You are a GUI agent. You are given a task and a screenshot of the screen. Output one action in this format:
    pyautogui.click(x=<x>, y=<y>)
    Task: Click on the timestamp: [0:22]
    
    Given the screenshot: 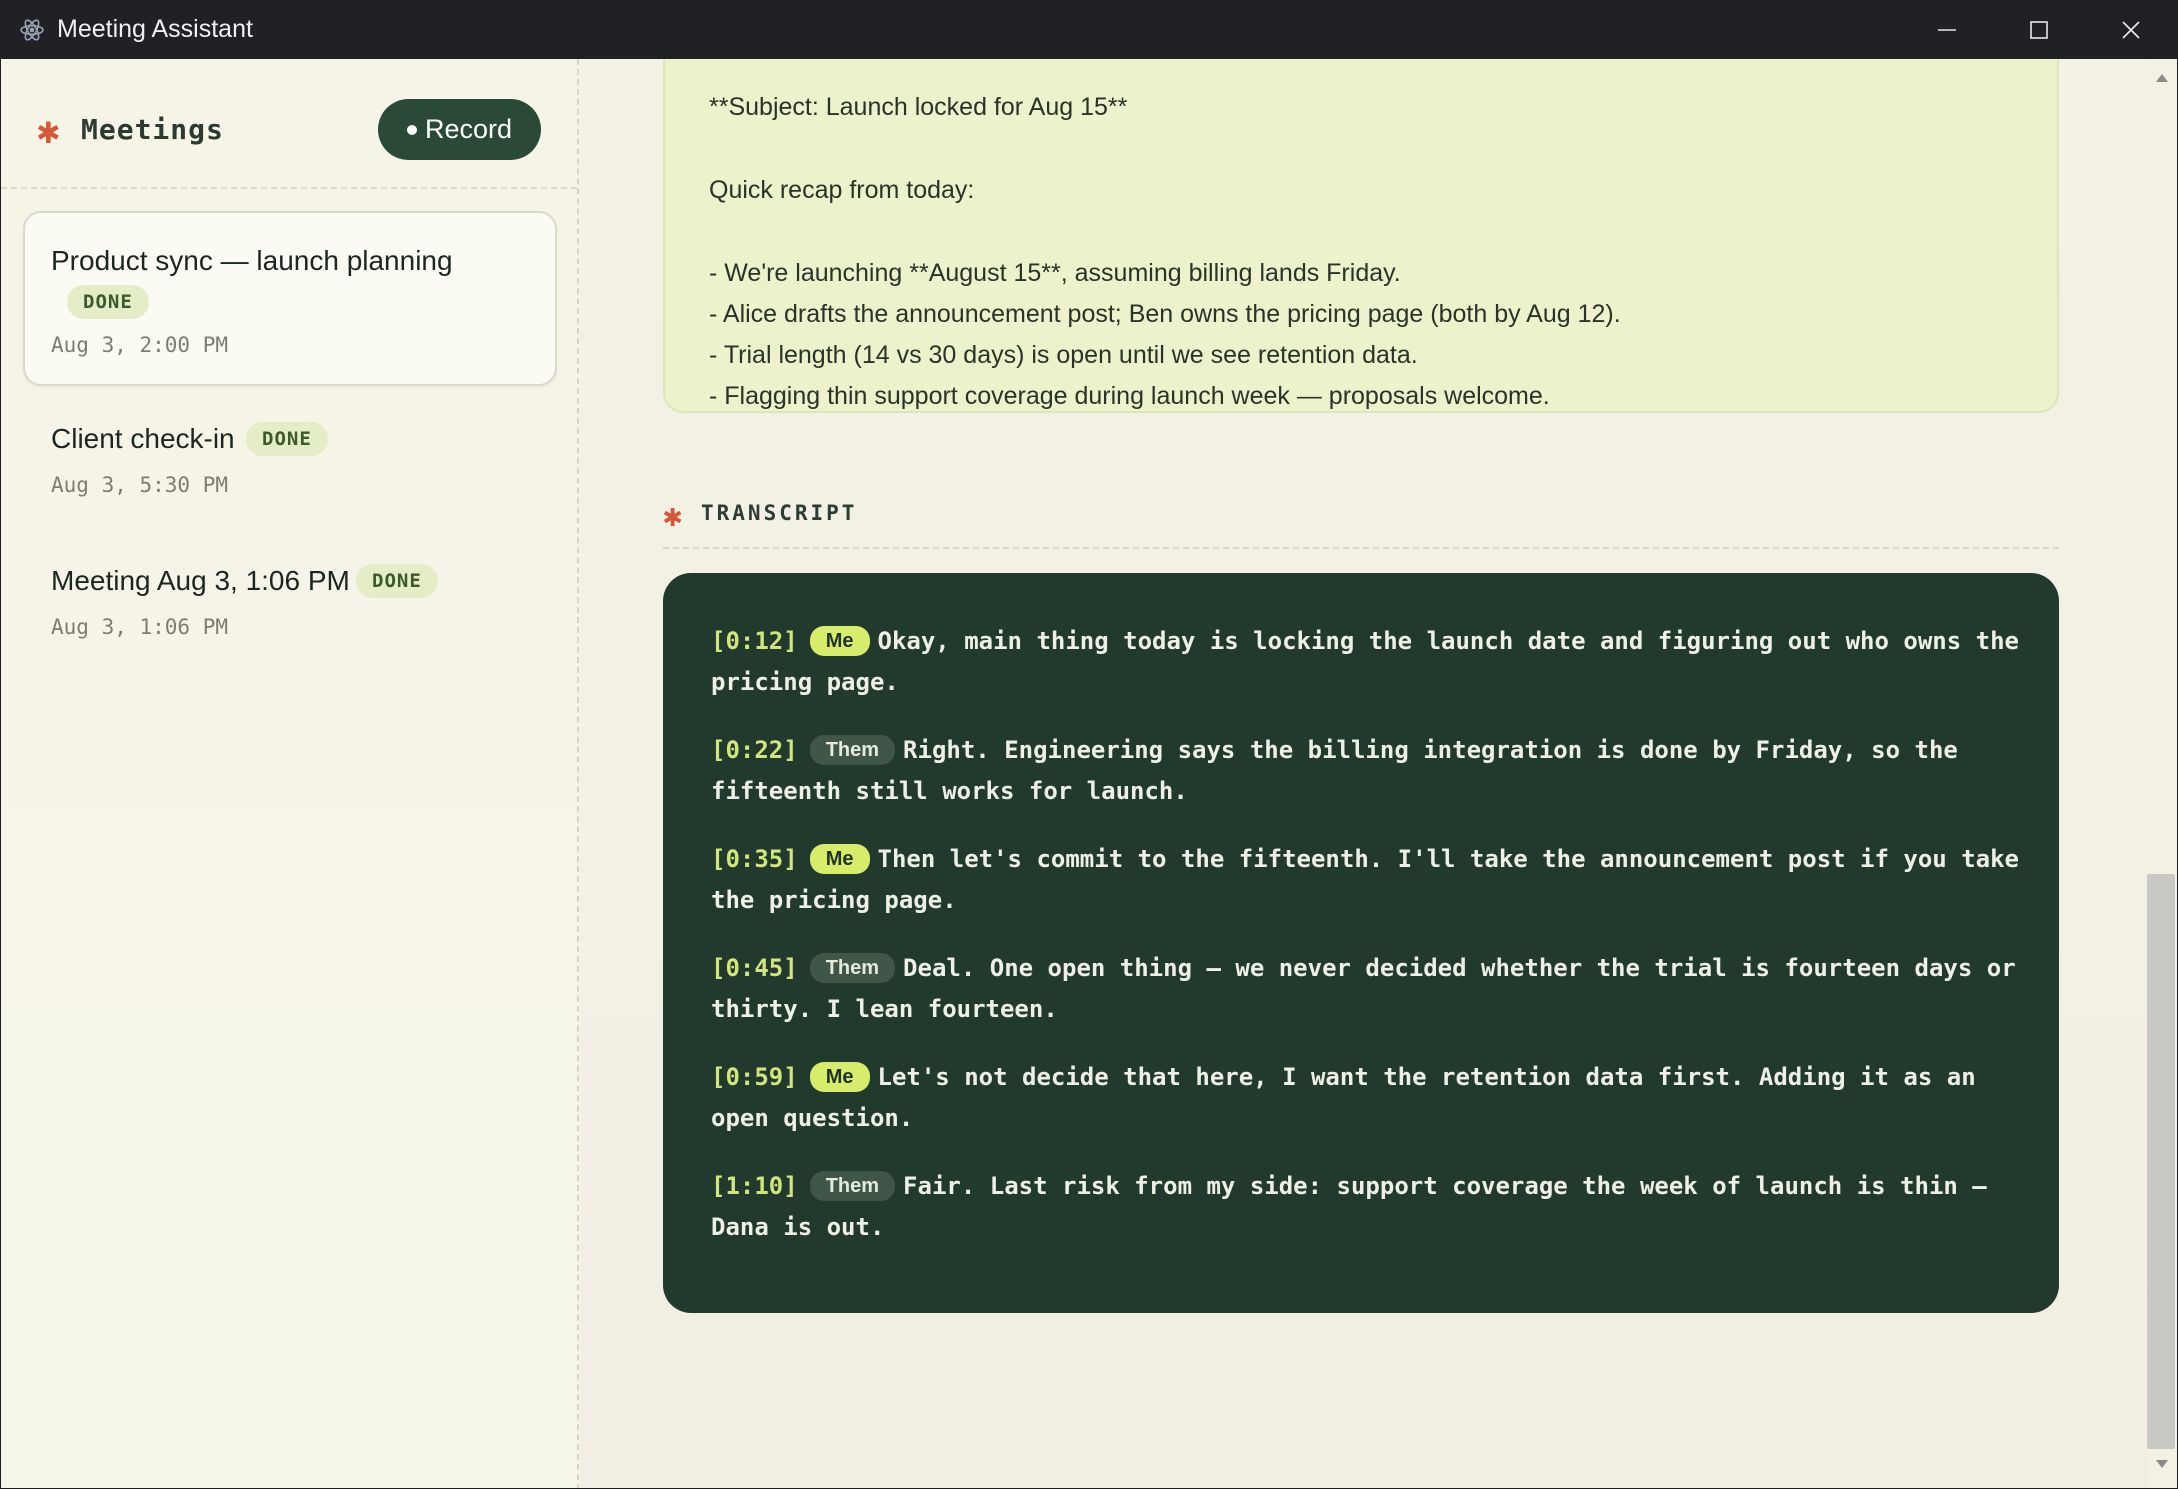 What is the action you would take?
    pyautogui.click(x=754, y=750)
    